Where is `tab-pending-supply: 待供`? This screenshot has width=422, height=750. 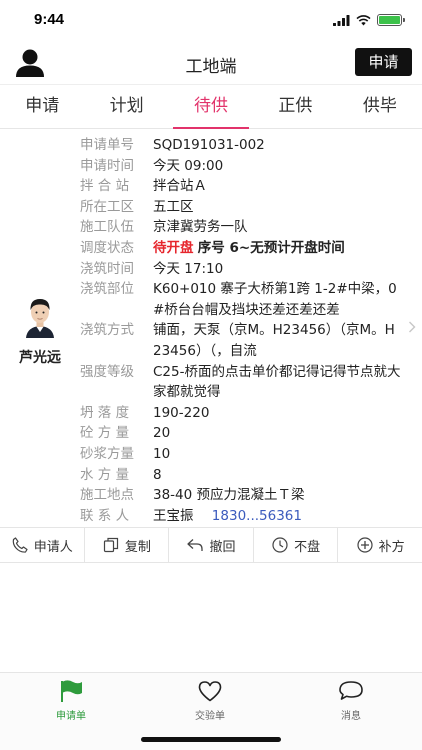 tab-pending-supply: 待供 is located at coordinates (211, 107).